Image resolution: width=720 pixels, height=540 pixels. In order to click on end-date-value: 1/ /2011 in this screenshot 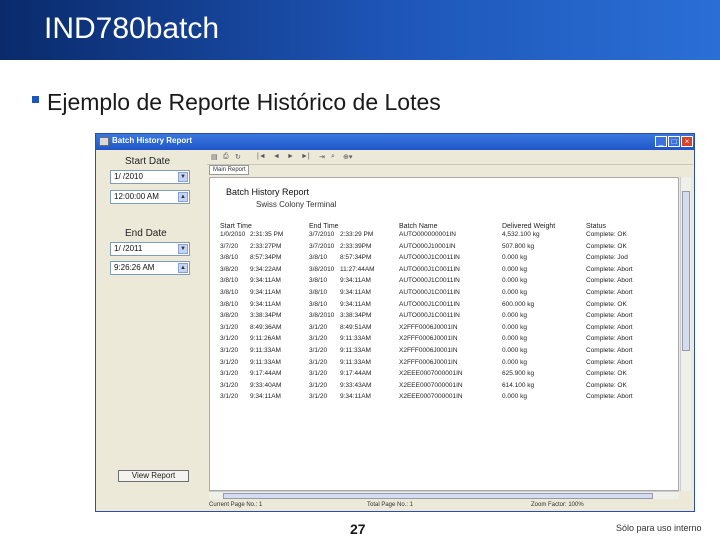, I will do `click(128, 248)`.